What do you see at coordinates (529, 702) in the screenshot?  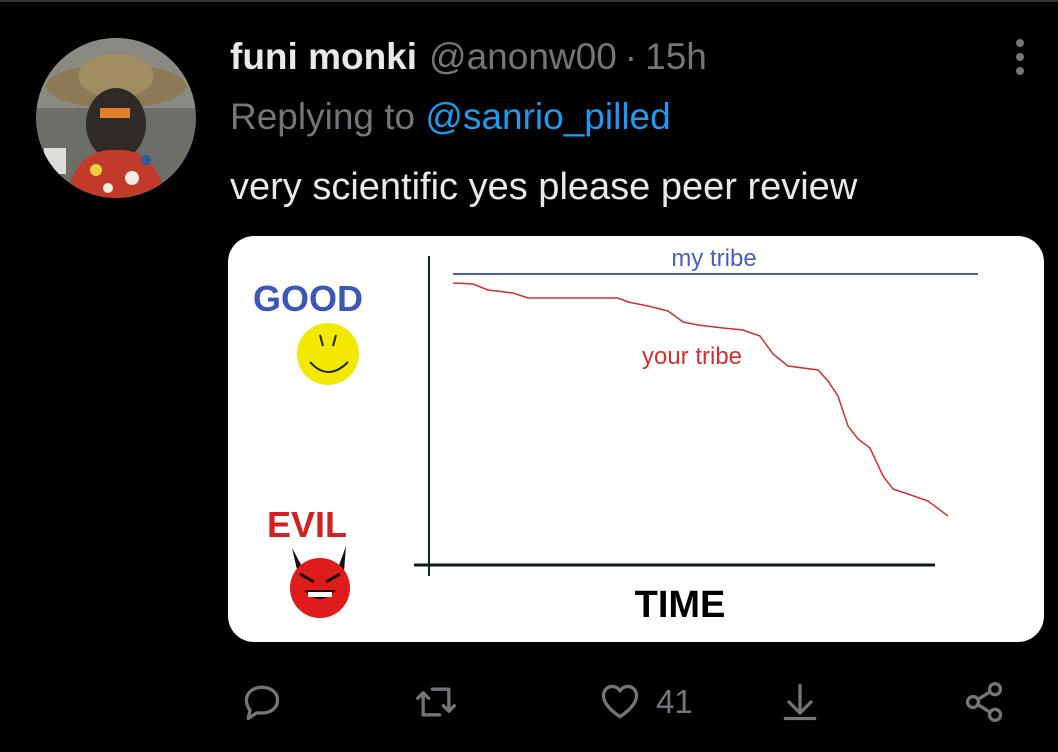 I see `tweet-actions-bar: 41` at bounding box center [529, 702].